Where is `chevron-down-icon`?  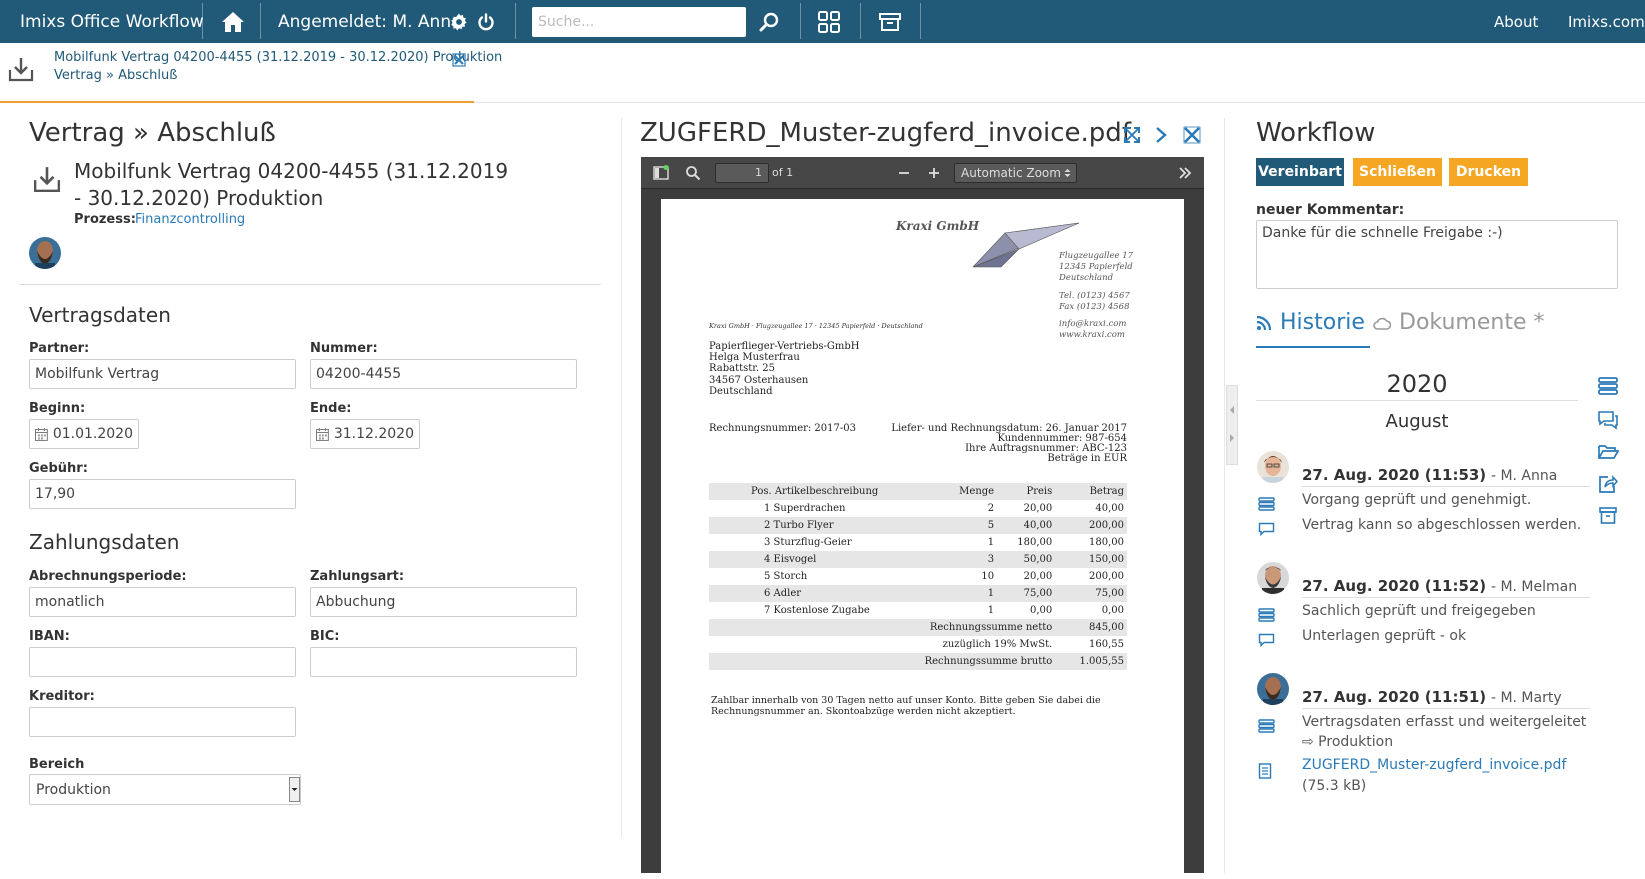 chevron-down-icon is located at coordinates (294, 789).